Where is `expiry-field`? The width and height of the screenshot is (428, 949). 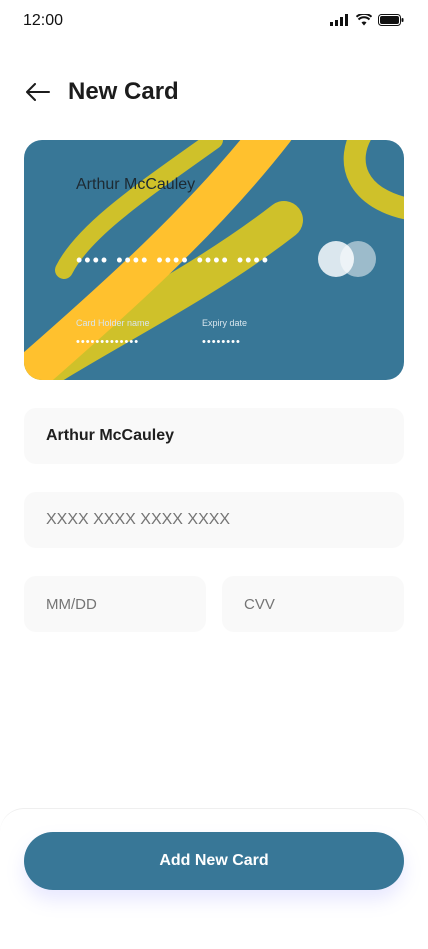
expiry-field is located at coordinates (115, 604).